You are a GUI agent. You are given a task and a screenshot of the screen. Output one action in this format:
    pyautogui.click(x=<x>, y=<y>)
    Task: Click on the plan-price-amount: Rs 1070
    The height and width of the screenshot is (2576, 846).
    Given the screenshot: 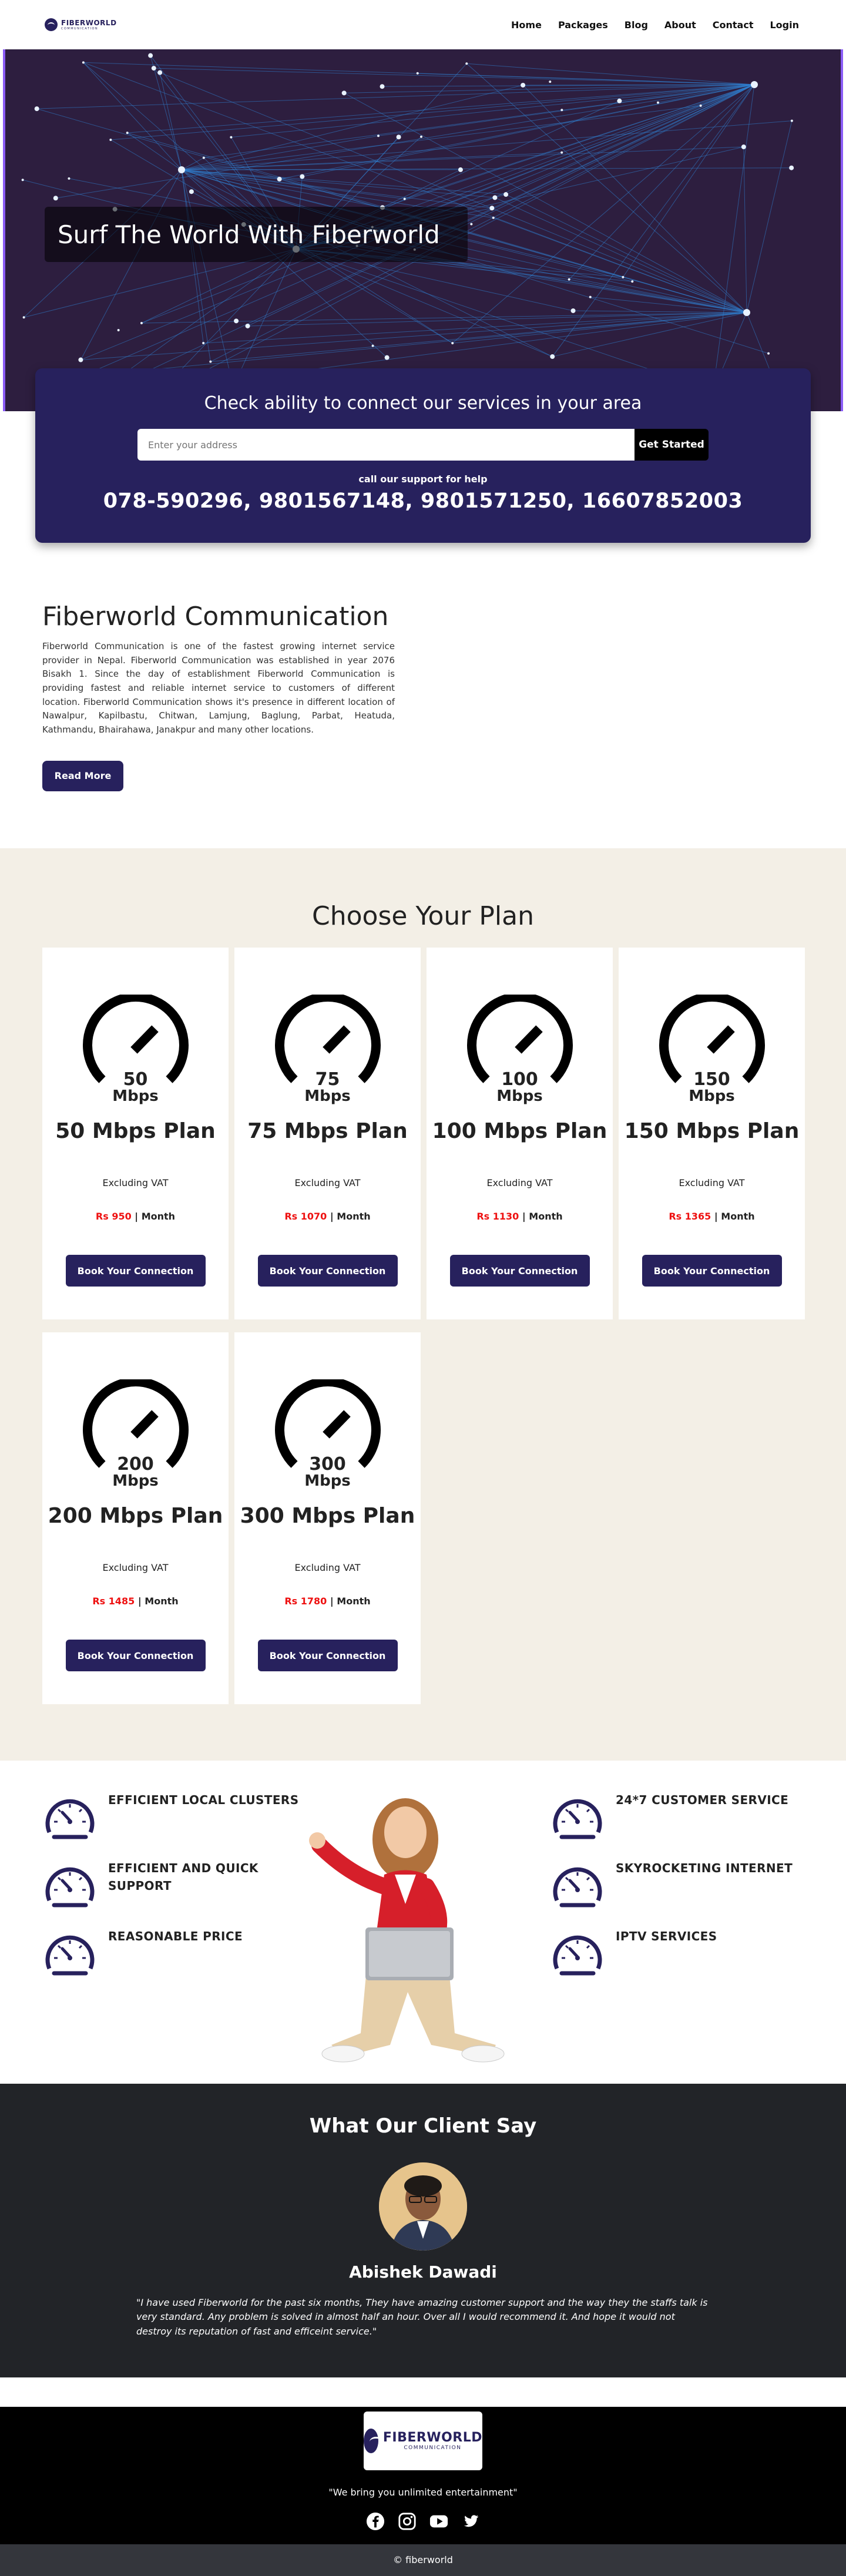 What is the action you would take?
    pyautogui.click(x=305, y=1216)
    